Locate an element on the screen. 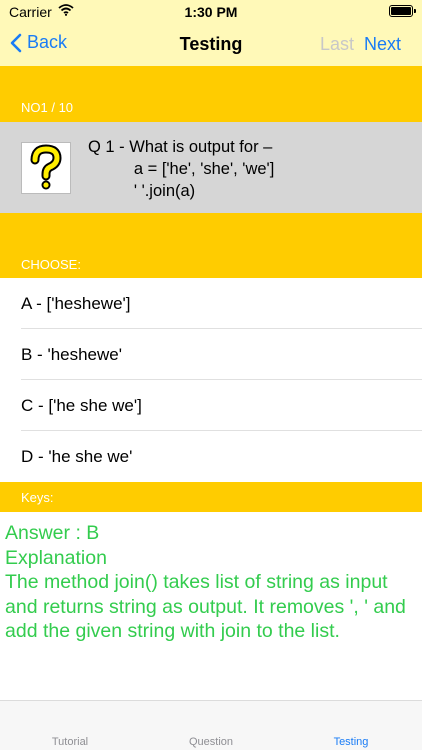 The height and width of the screenshot is (750, 422). keys-label: Keys: is located at coordinates (37, 497).